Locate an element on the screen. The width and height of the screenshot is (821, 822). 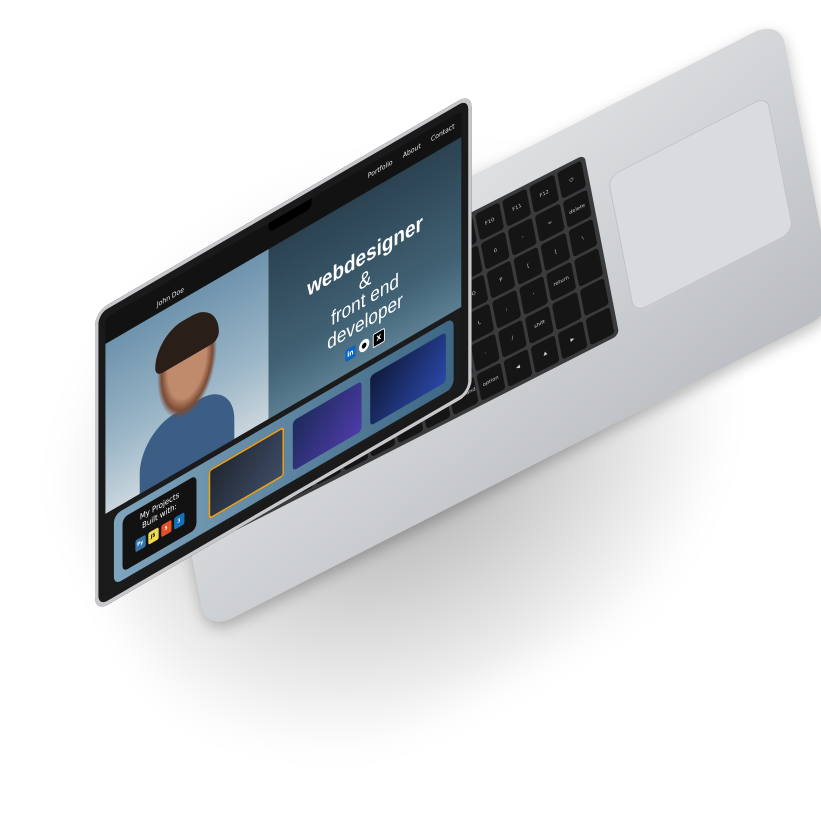
javascript-icon: JS is located at coordinates (153, 536).